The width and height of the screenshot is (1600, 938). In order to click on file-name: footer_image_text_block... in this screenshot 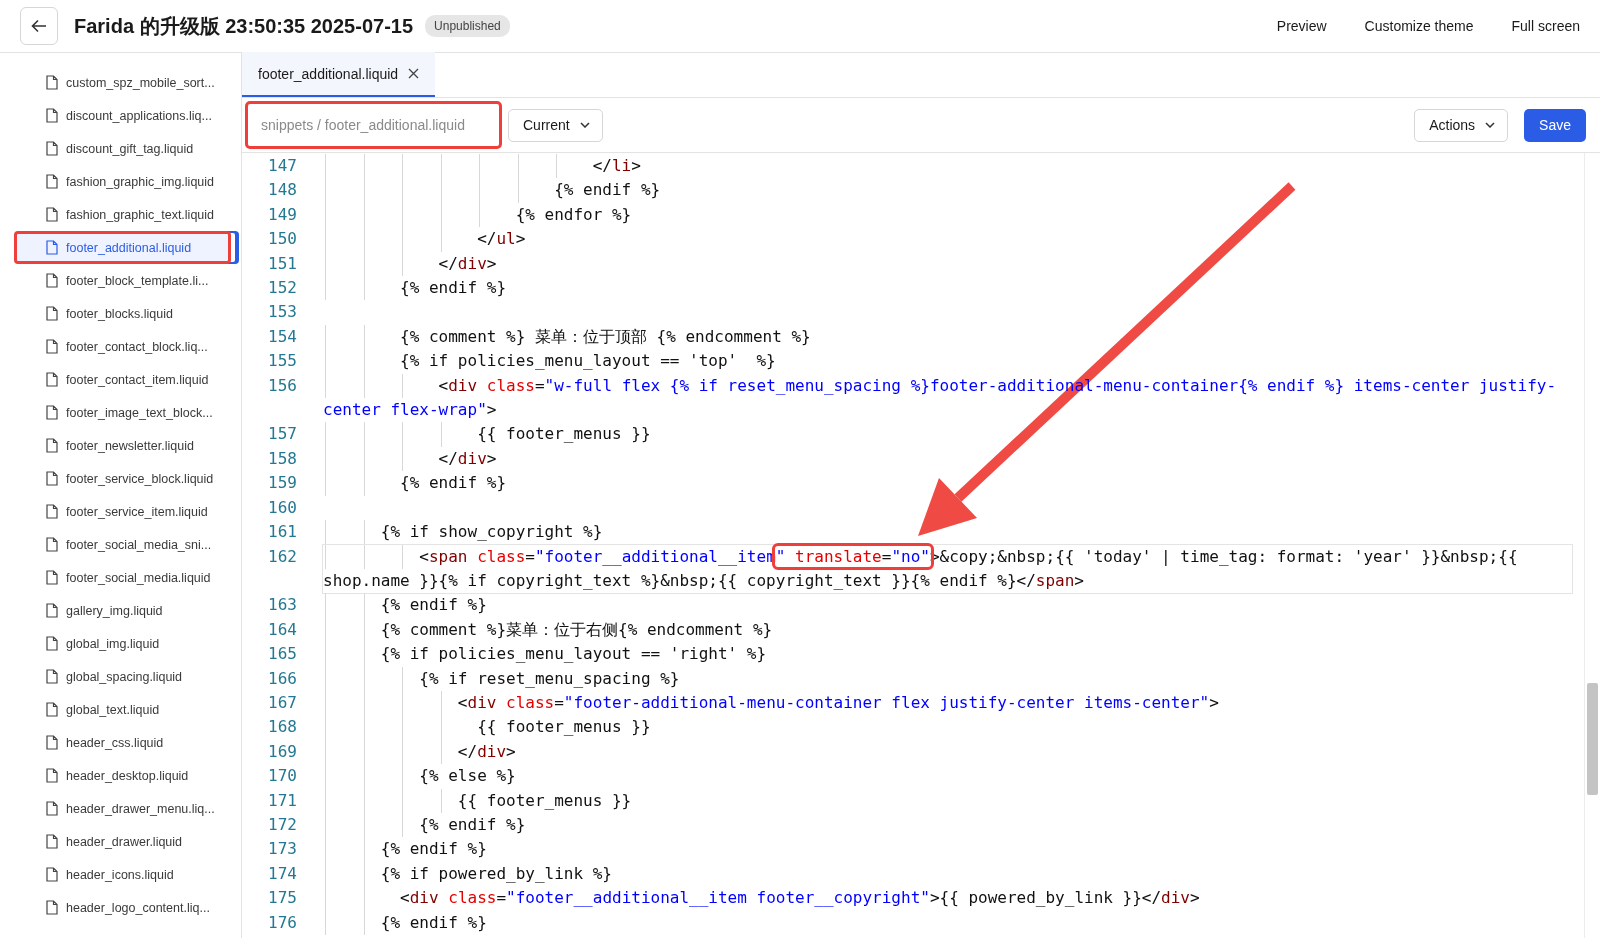, I will do `click(139, 412)`.